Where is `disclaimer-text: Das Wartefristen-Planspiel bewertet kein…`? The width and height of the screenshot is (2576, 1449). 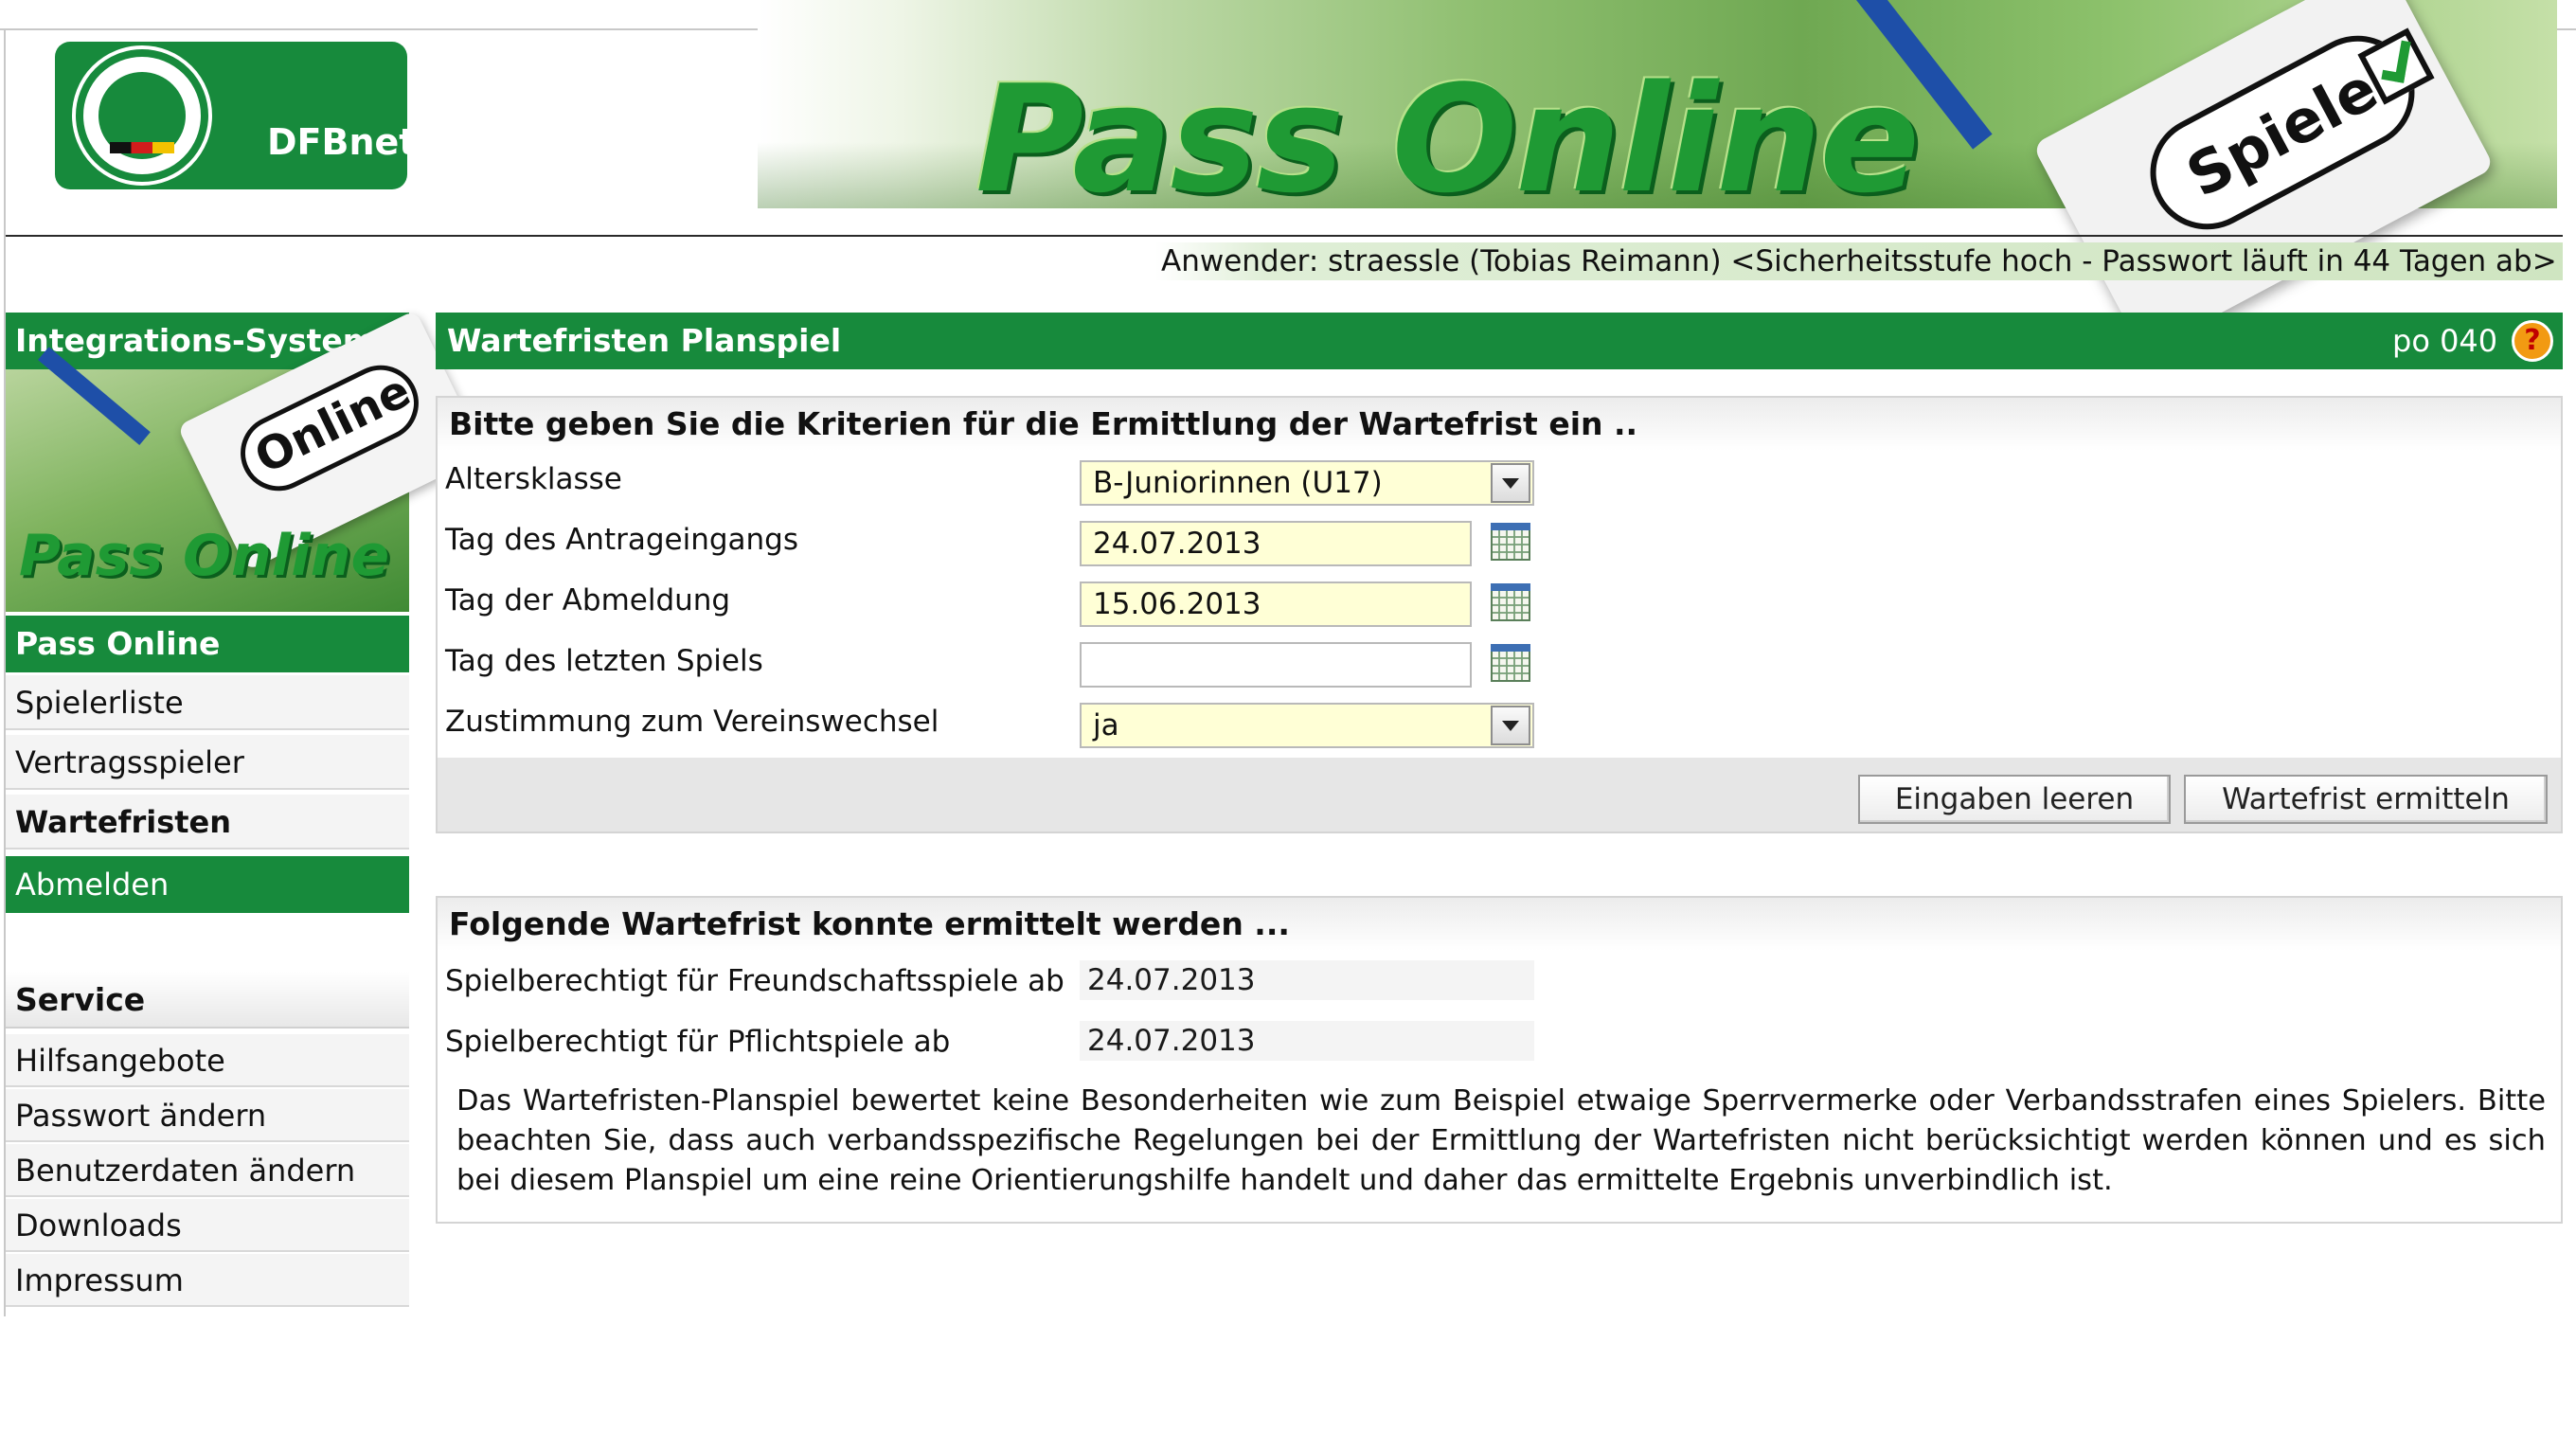 disclaimer-text: Das Wartefristen-Planspiel bewertet kein… is located at coordinates (1501, 1140).